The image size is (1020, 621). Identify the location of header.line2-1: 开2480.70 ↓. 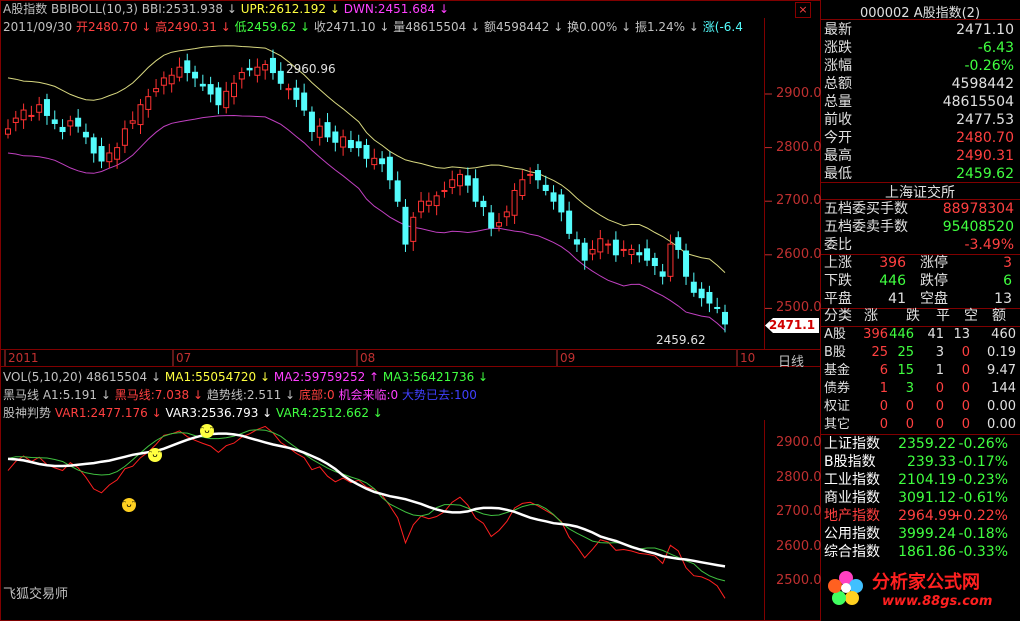
(115, 27).